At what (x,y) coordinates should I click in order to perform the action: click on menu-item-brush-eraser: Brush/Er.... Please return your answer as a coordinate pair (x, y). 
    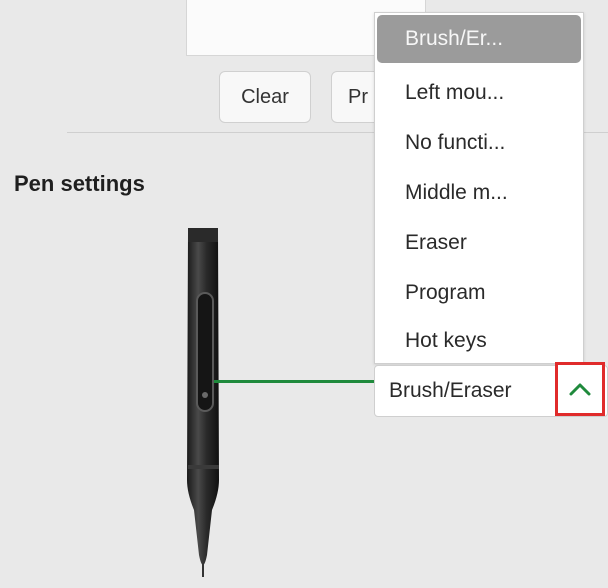
    Looking at the image, I should click on (479, 39).